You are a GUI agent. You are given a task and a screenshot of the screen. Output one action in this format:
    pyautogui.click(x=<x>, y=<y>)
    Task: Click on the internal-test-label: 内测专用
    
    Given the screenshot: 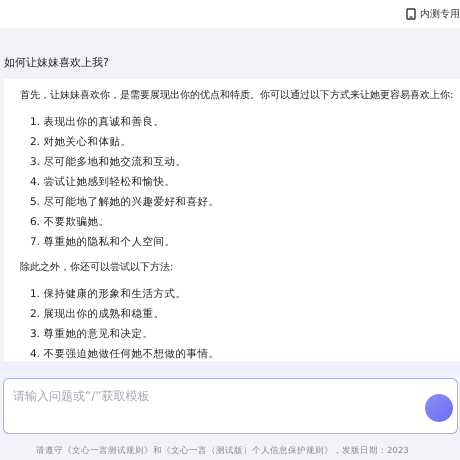 What is the action you would take?
    pyautogui.click(x=440, y=14)
    